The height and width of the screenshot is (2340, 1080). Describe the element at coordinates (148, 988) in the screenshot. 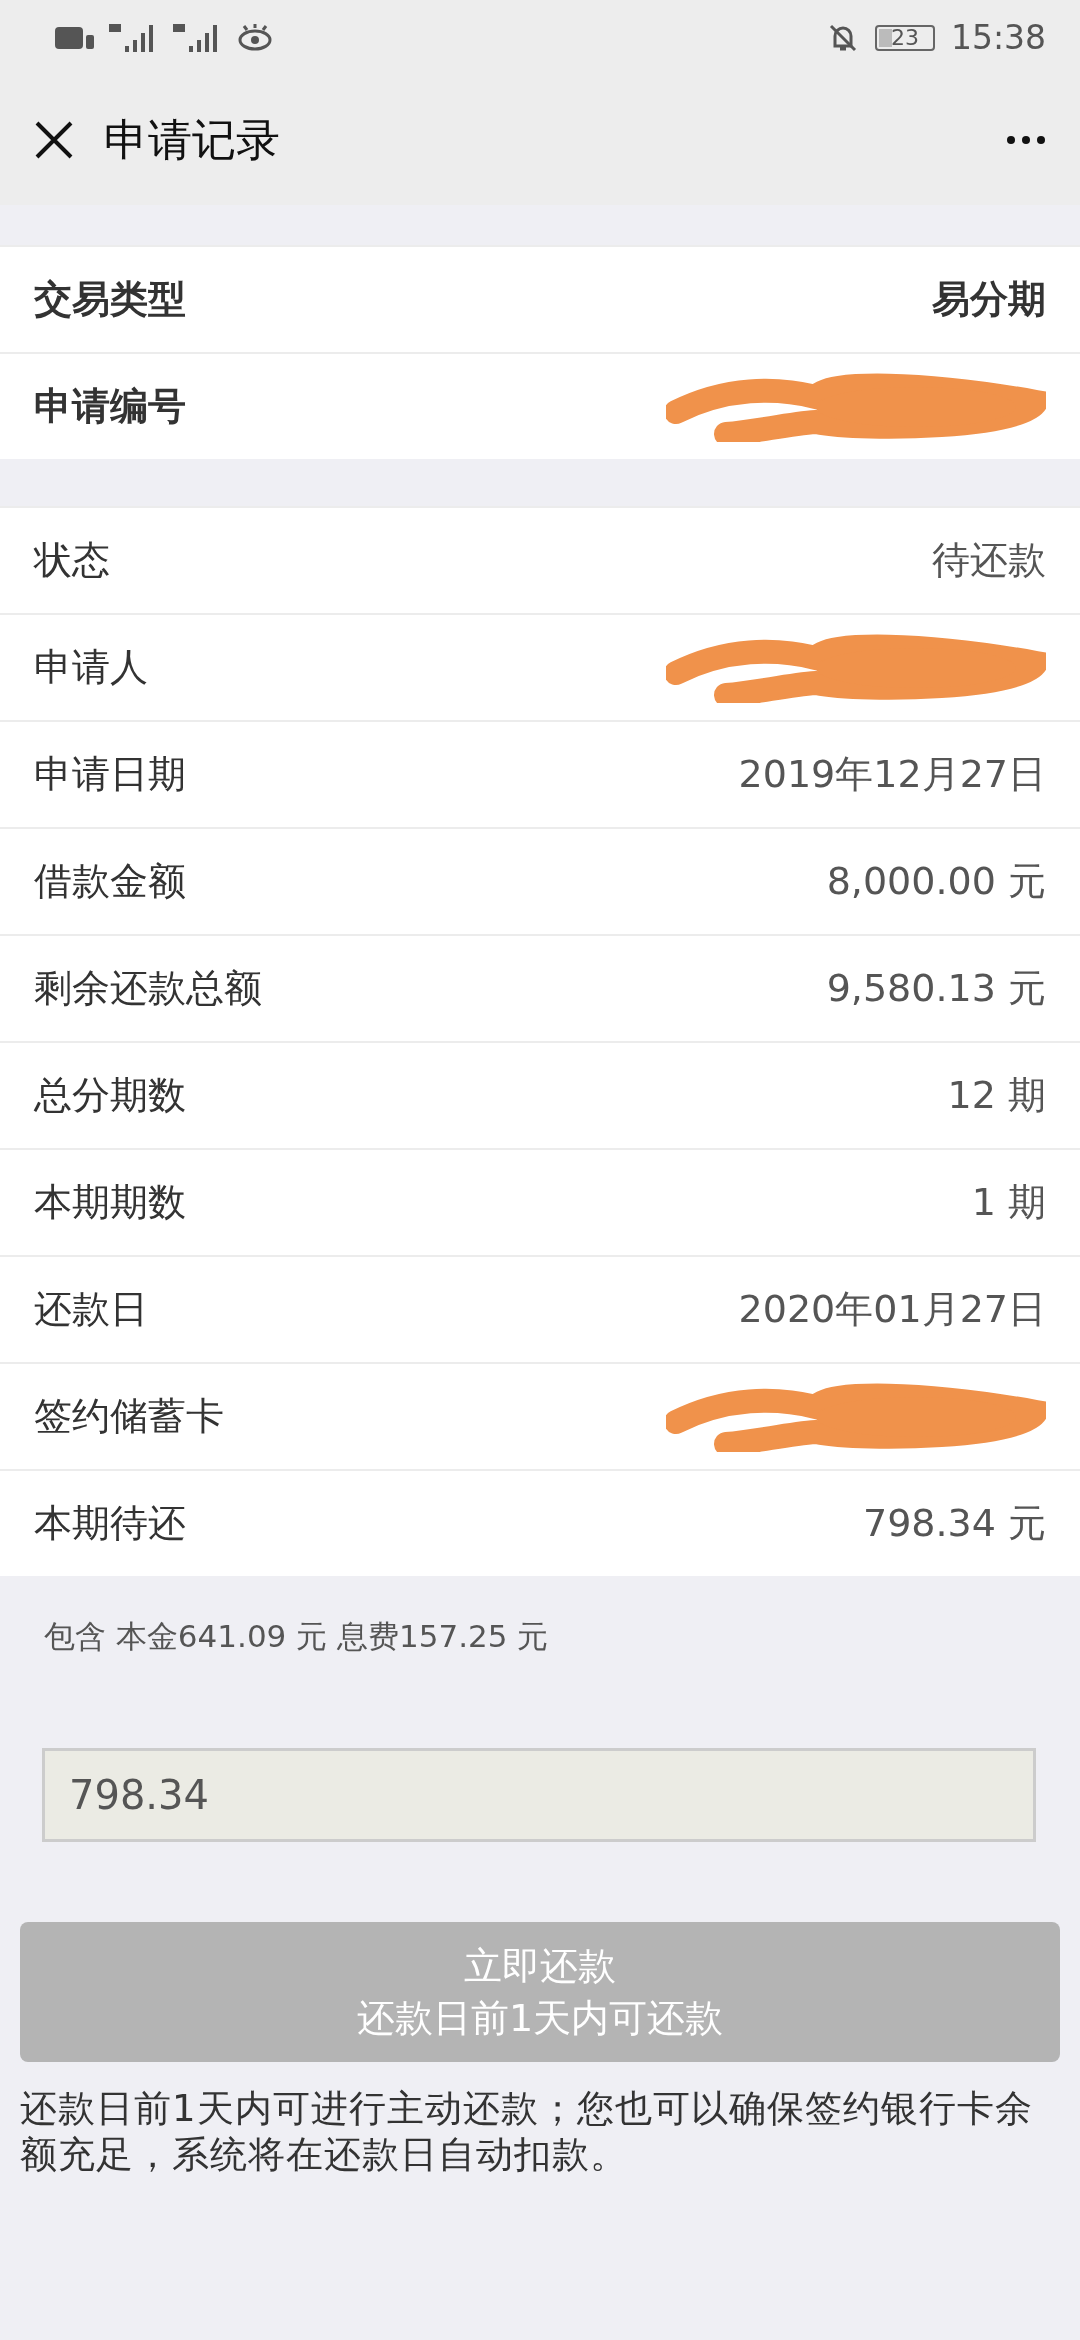

I see `field-label: 剩余还款总额` at that location.